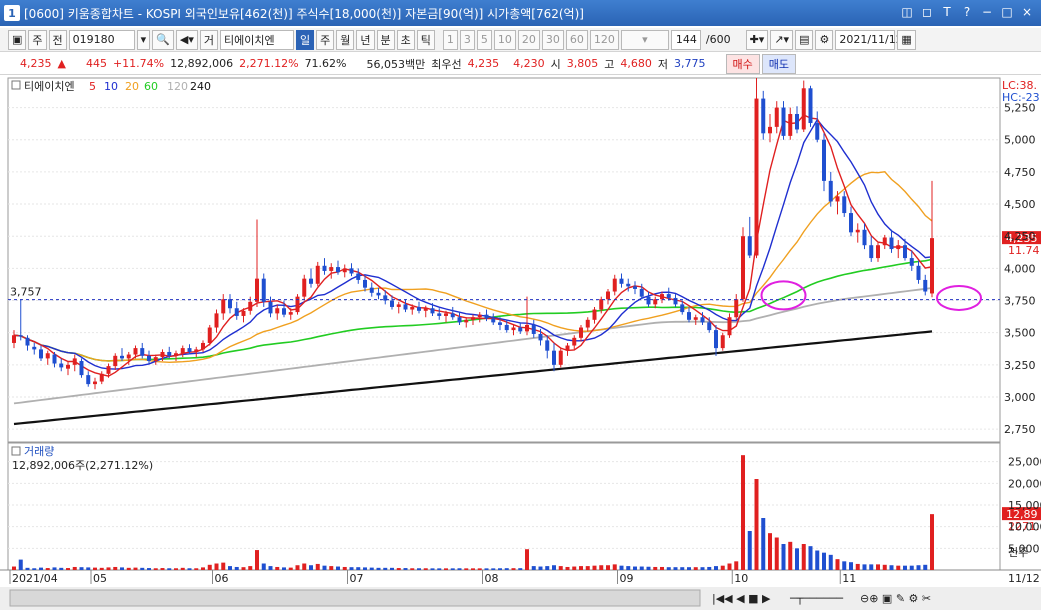 This screenshot has height=613, width=1041. What do you see at coordinates (947, 12) in the screenshot?
I see `text-icon: T` at bounding box center [947, 12].